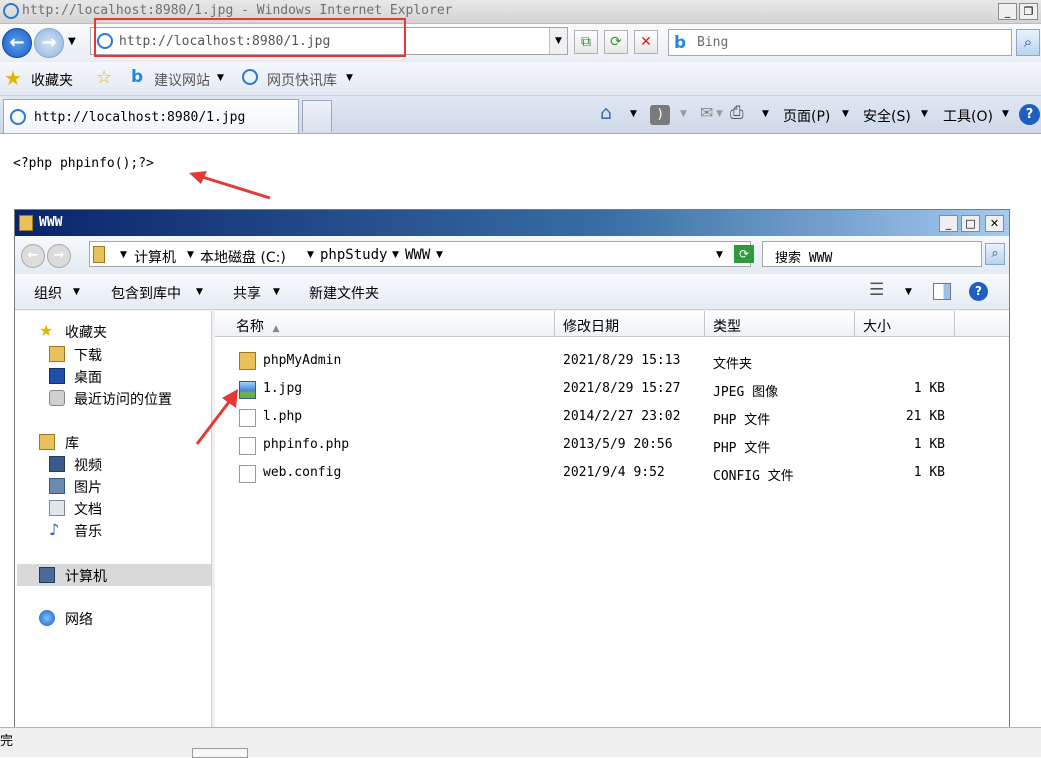 The width and height of the screenshot is (1041, 758). I want to click on back-button: ←, so click(17, 43).